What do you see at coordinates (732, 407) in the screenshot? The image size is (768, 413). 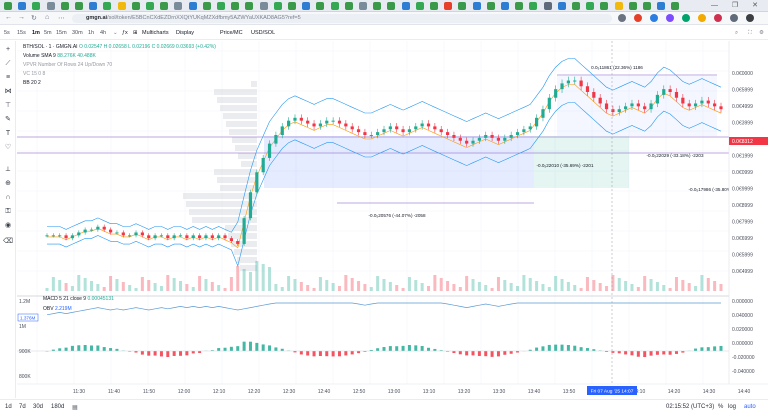 I see `log-toggle: log` at bounding box center [732, 407].